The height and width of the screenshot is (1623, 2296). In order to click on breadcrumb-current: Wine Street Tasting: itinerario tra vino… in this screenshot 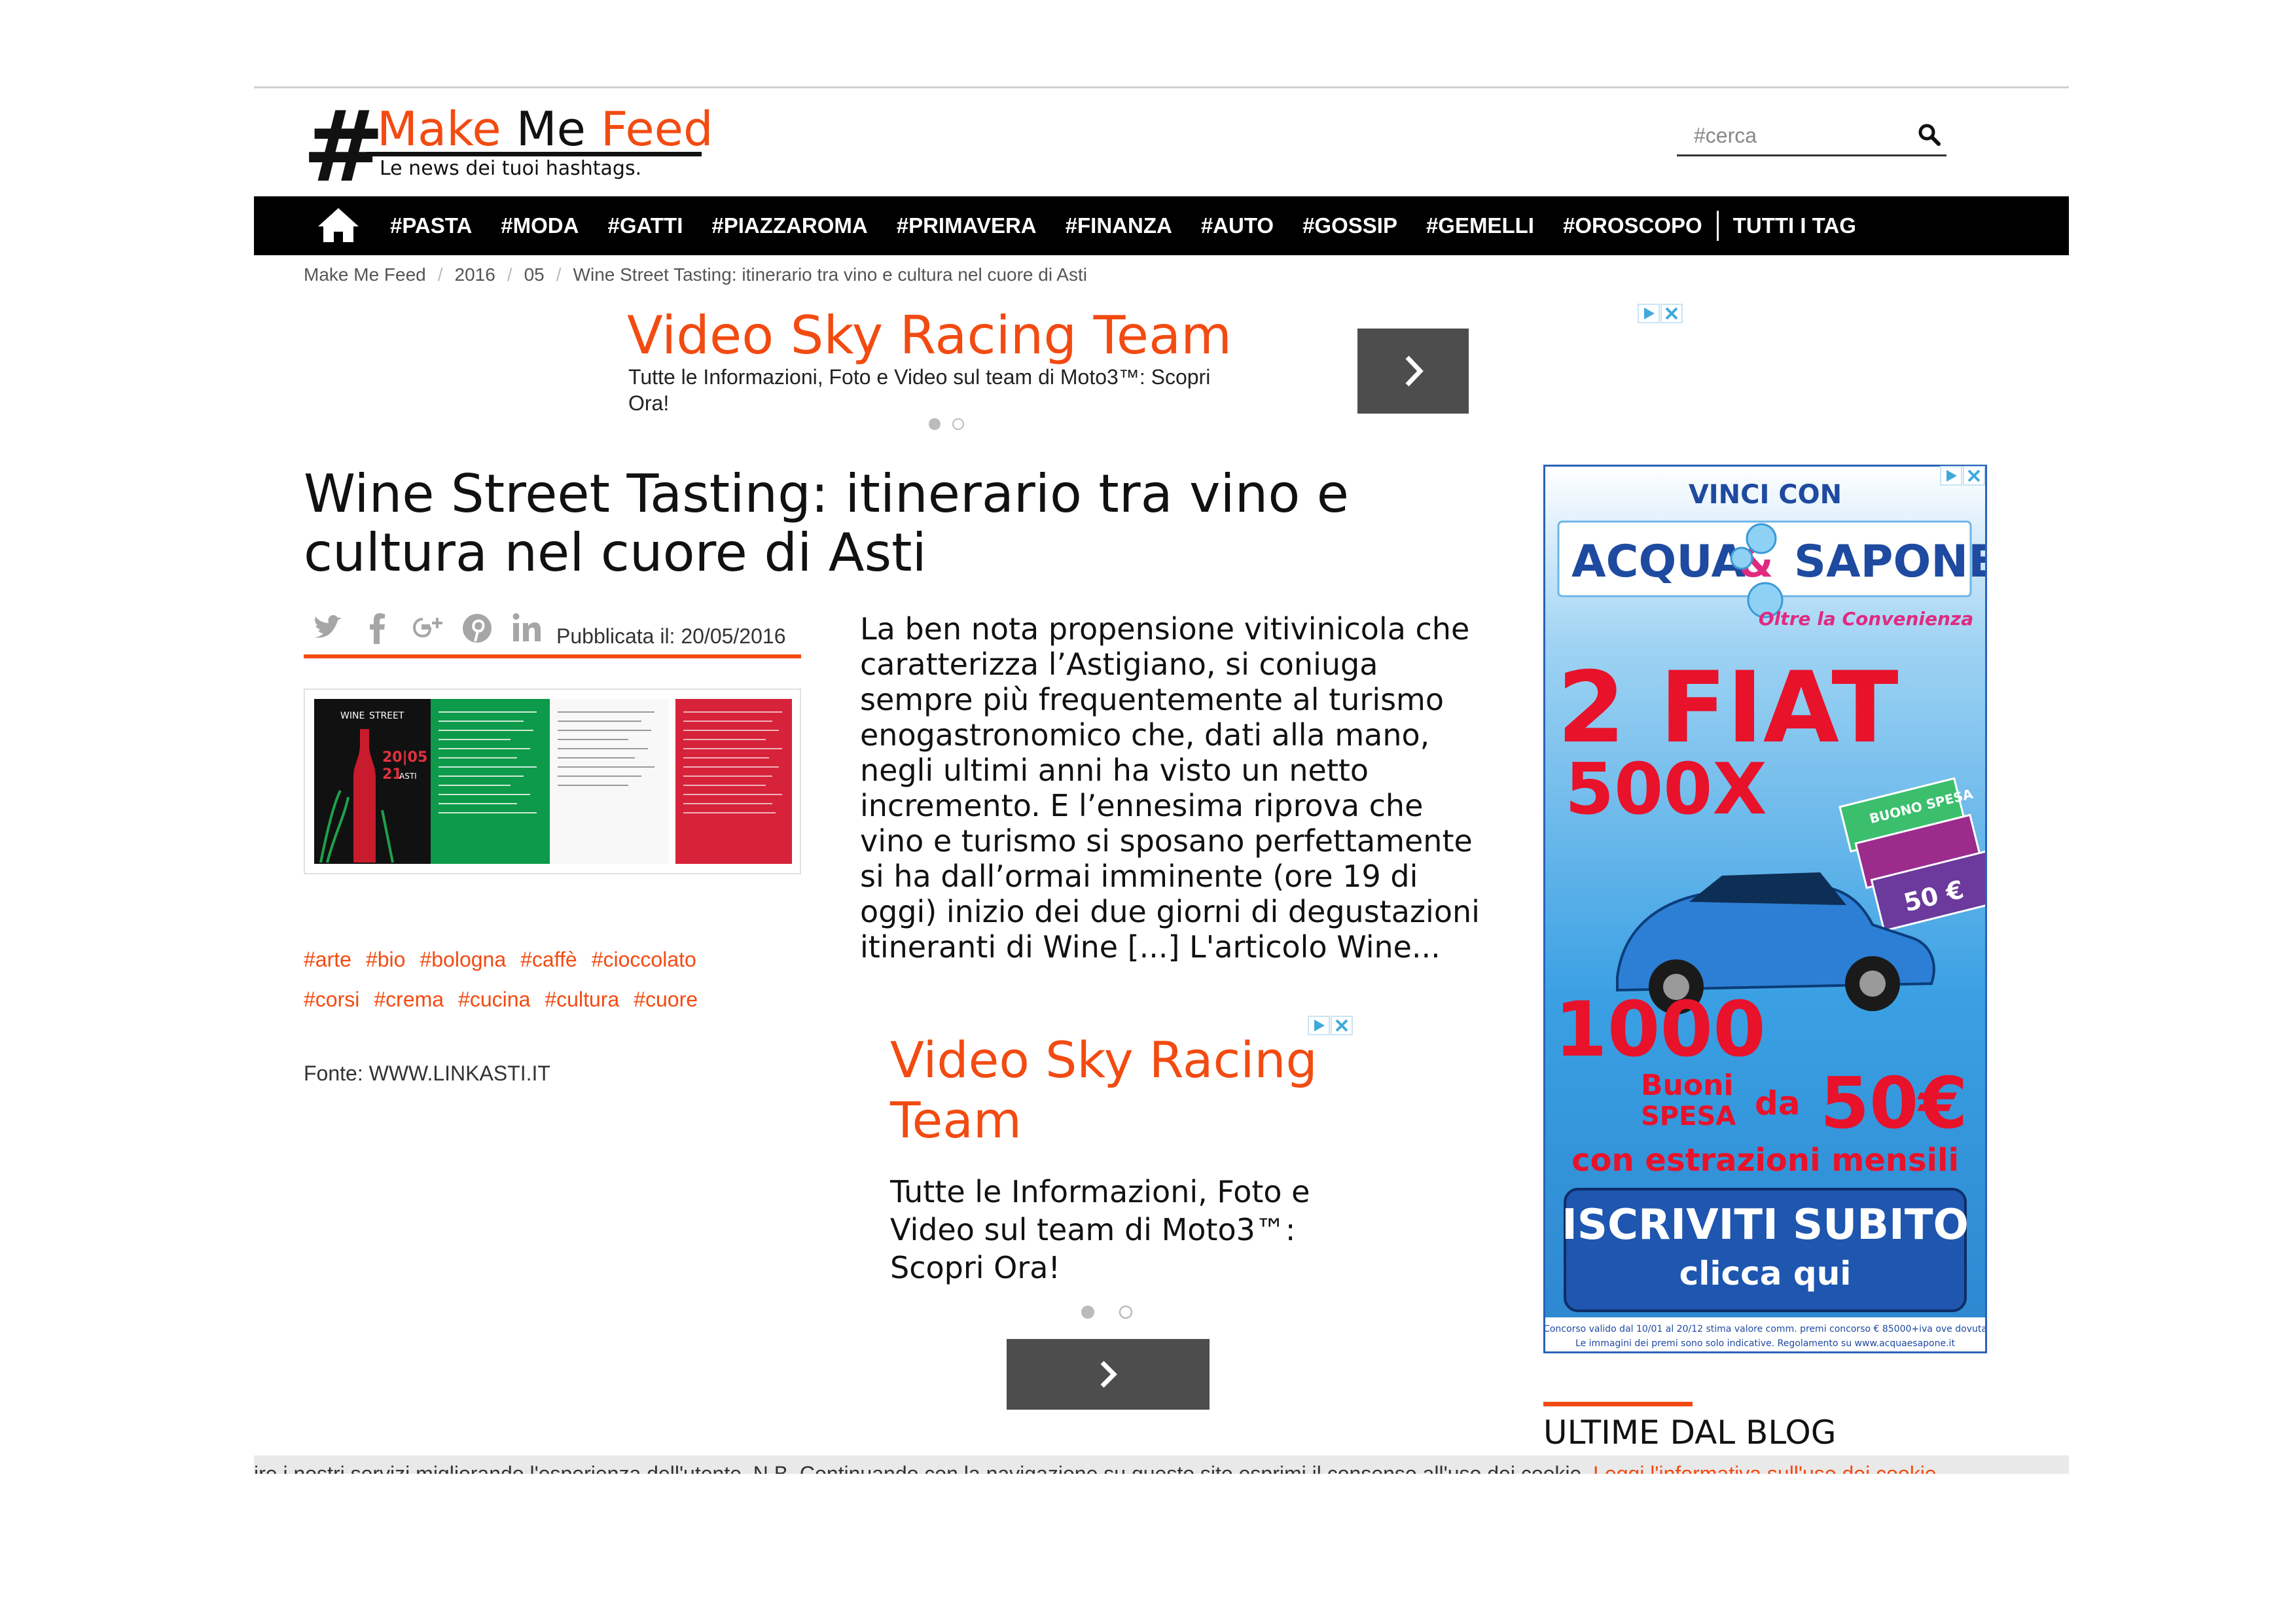, I will do `click(830, 274)`.